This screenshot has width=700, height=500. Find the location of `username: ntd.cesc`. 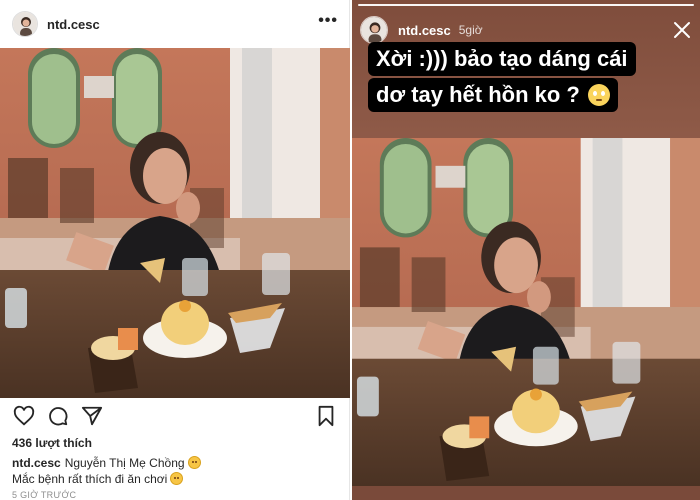

username: ntd.cesc is located at coordinates (73, 24).